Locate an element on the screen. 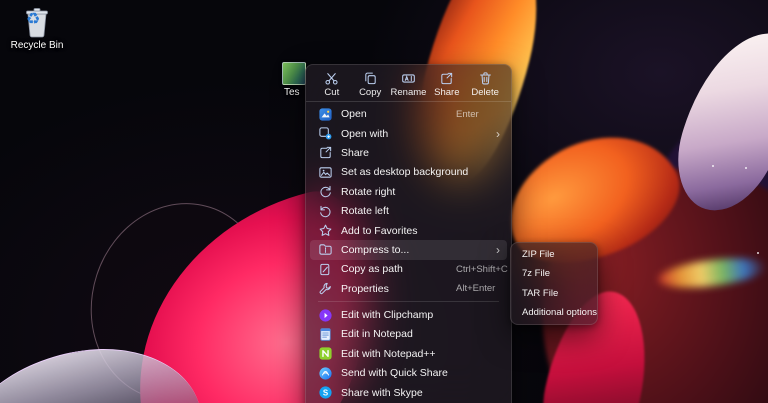 The width and height of the screenshot is (768, 403). image-file-thumbnail-icon is located at coordinates (294, 73).